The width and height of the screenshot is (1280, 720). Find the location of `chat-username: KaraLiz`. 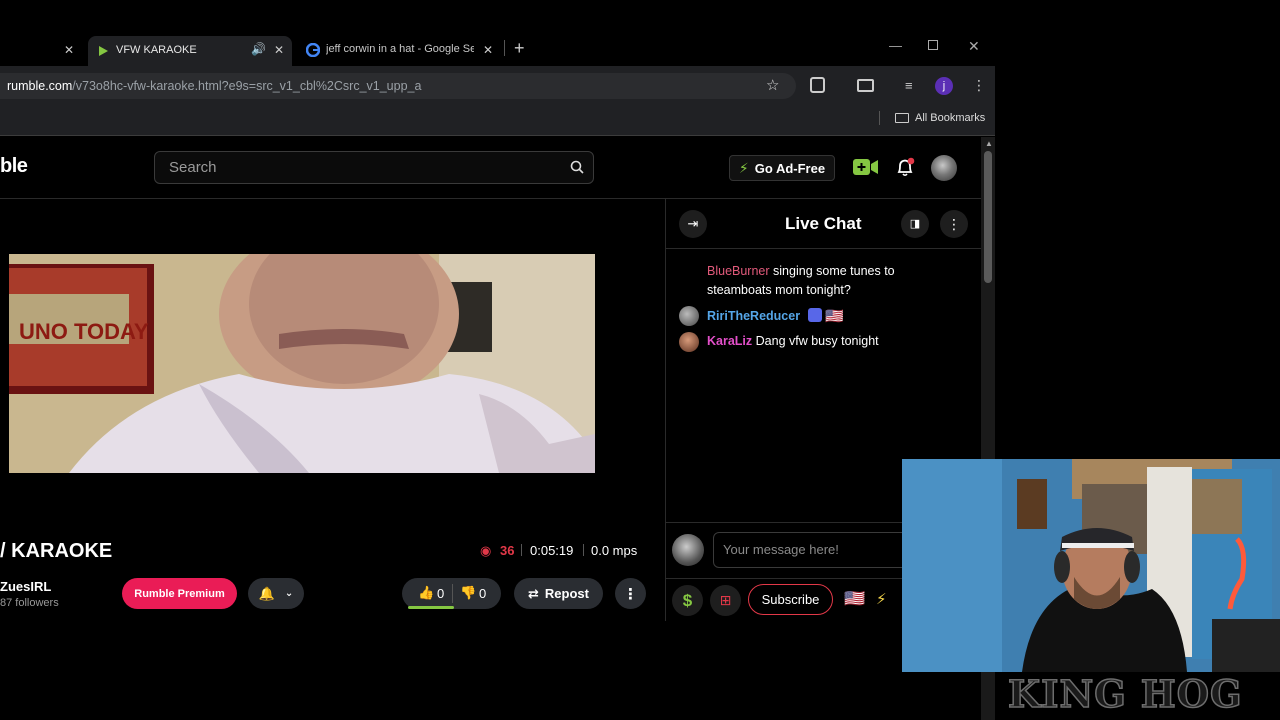

chat-username: KaraLiz is located at coordinates (729, 341).